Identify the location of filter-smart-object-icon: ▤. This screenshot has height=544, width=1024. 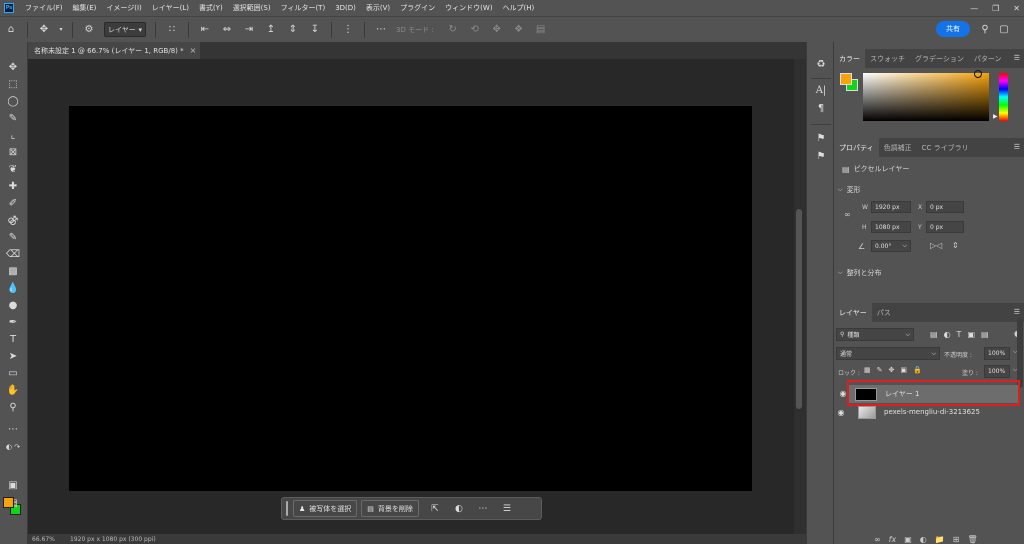
(985, 334).